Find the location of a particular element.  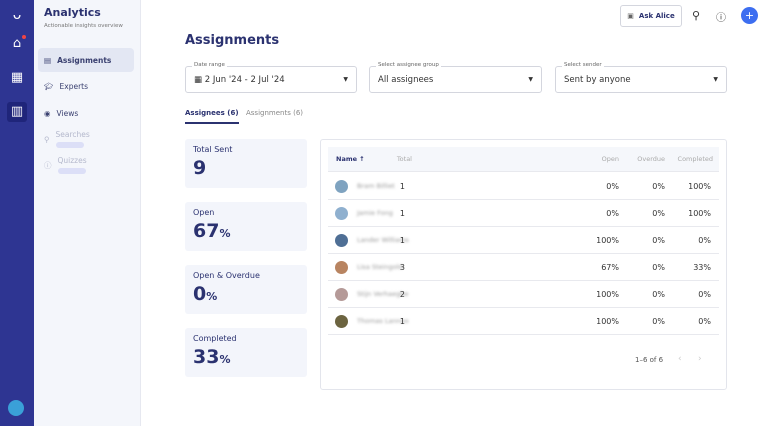

sender-select: Select sender Sent by anyone ▼ is located at coordinates (641, 77).